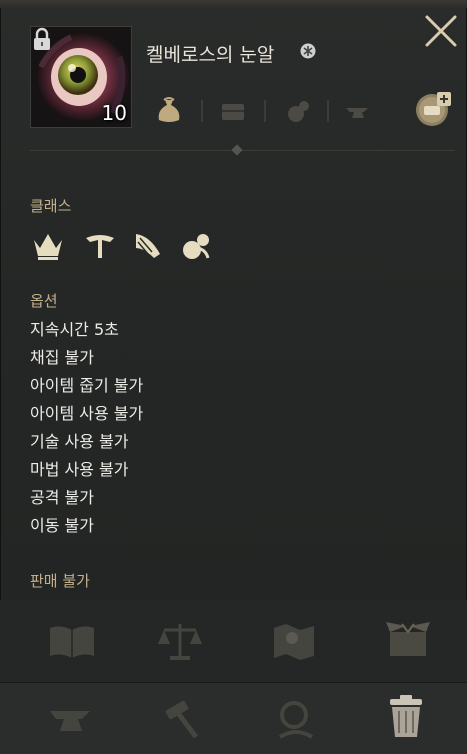 This screenshot has height=754, width=467. Describe the element at coordinates (60, 581) in the screenshot. I see `sale-status-label: 판매 불가` at that location.